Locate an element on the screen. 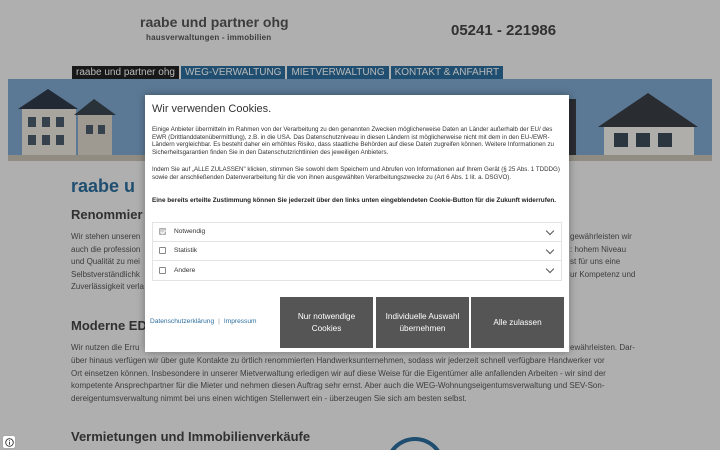 This screenshot has width=720, height=450. category-statistik: Statistik is located at coordinates (357, 251).